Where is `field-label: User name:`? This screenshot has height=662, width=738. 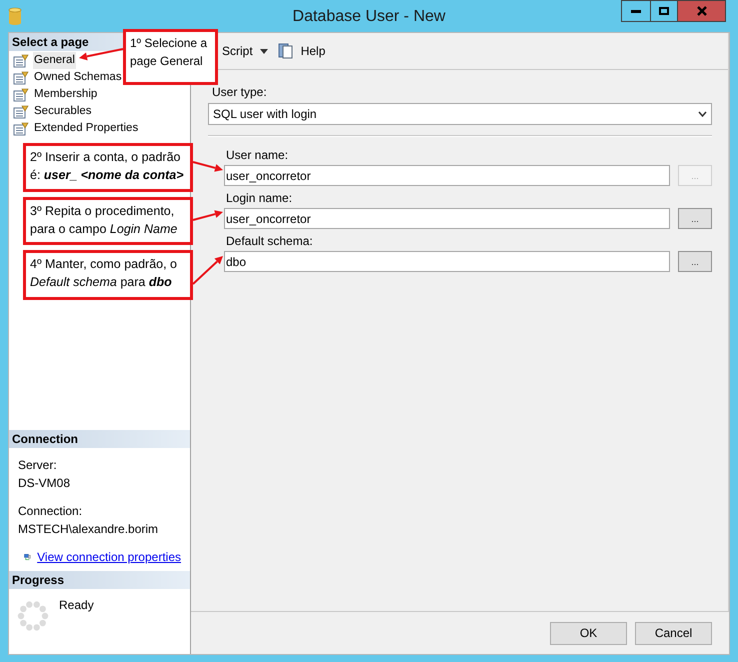
field-label: User name: is located at coordinates (258, 155).